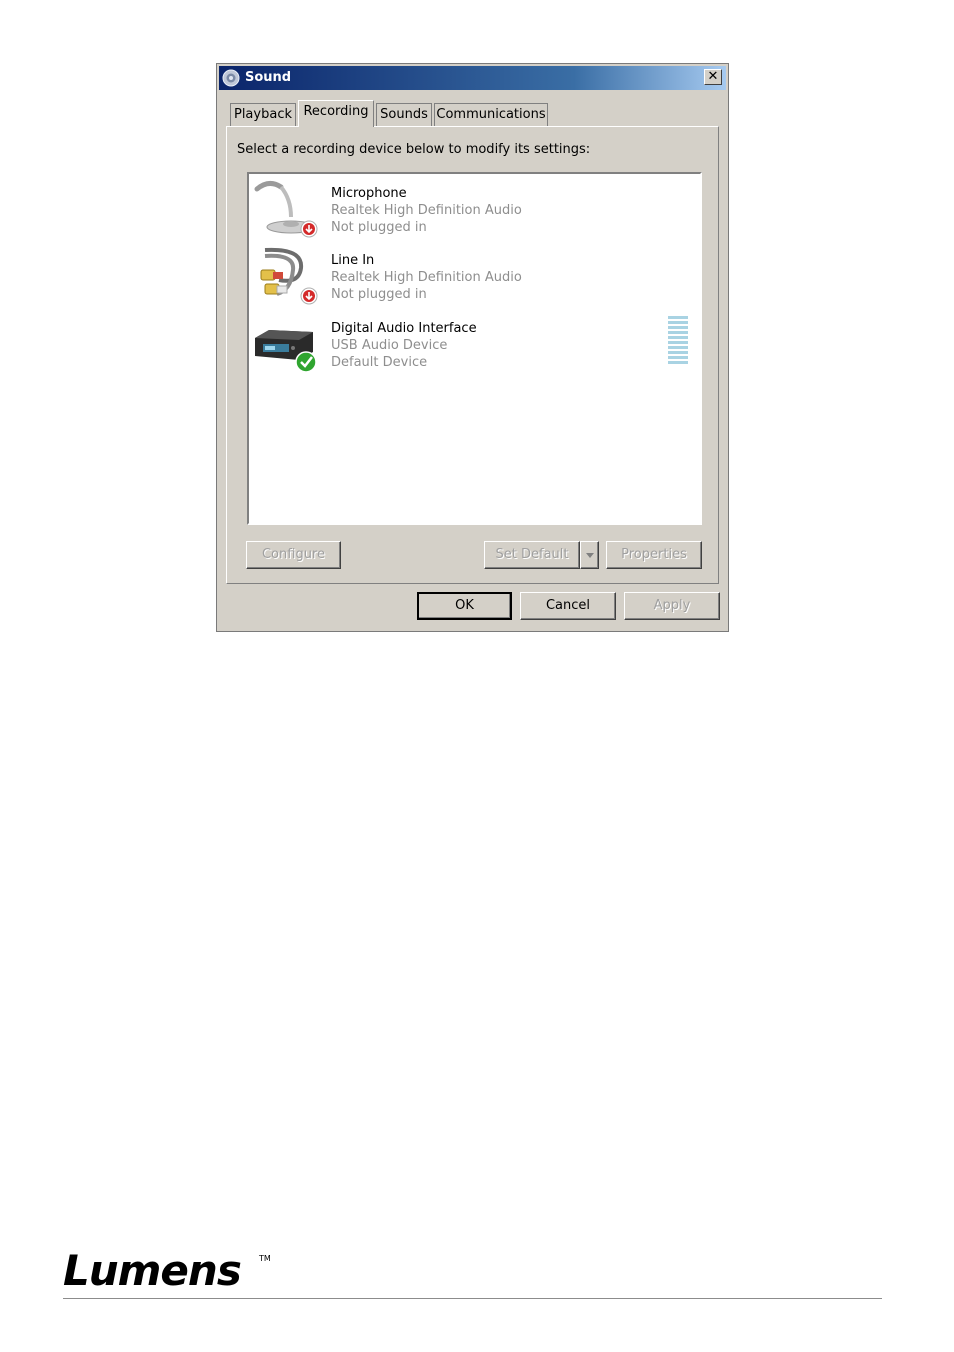 Image resolution: width=954 pixels, height=1352 pixels. I want to click on close-button: ✕, so click(713, 77).